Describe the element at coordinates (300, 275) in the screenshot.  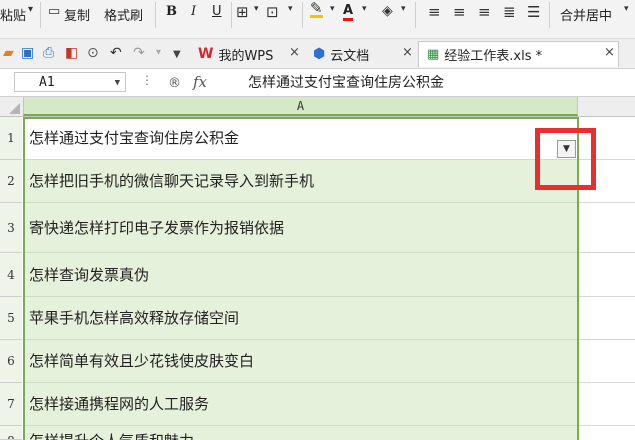
I see `cell-a4: 怎样查询发票真伪` at that location.